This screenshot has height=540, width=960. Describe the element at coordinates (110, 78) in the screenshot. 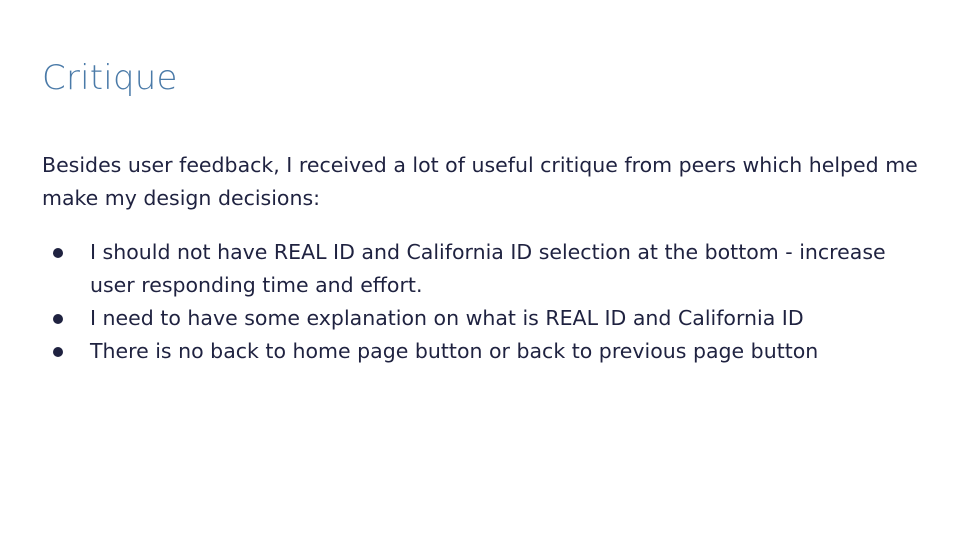

I see `slide-title: Critique` at that location.